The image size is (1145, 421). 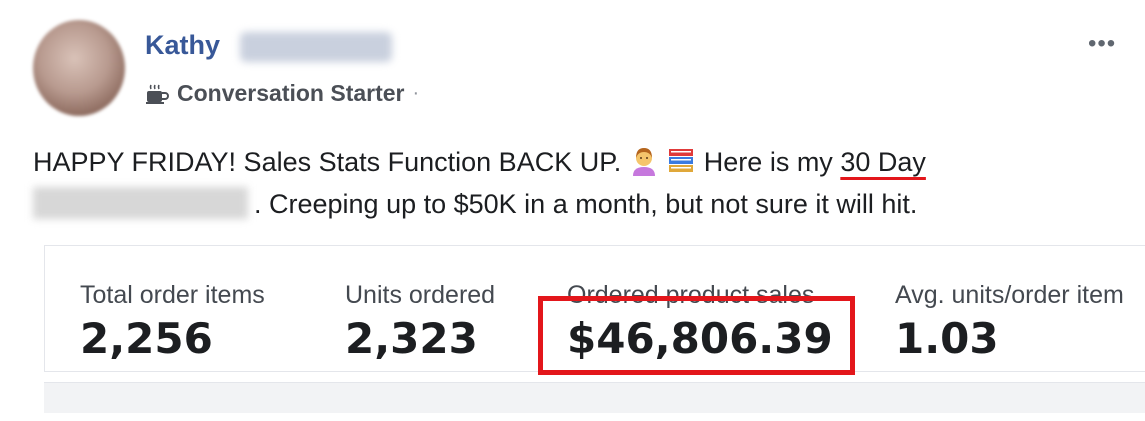 What do you see at coordinates (681, 160) in the screenshot?
I see `books-emoji` at bounding box center [681, 160].